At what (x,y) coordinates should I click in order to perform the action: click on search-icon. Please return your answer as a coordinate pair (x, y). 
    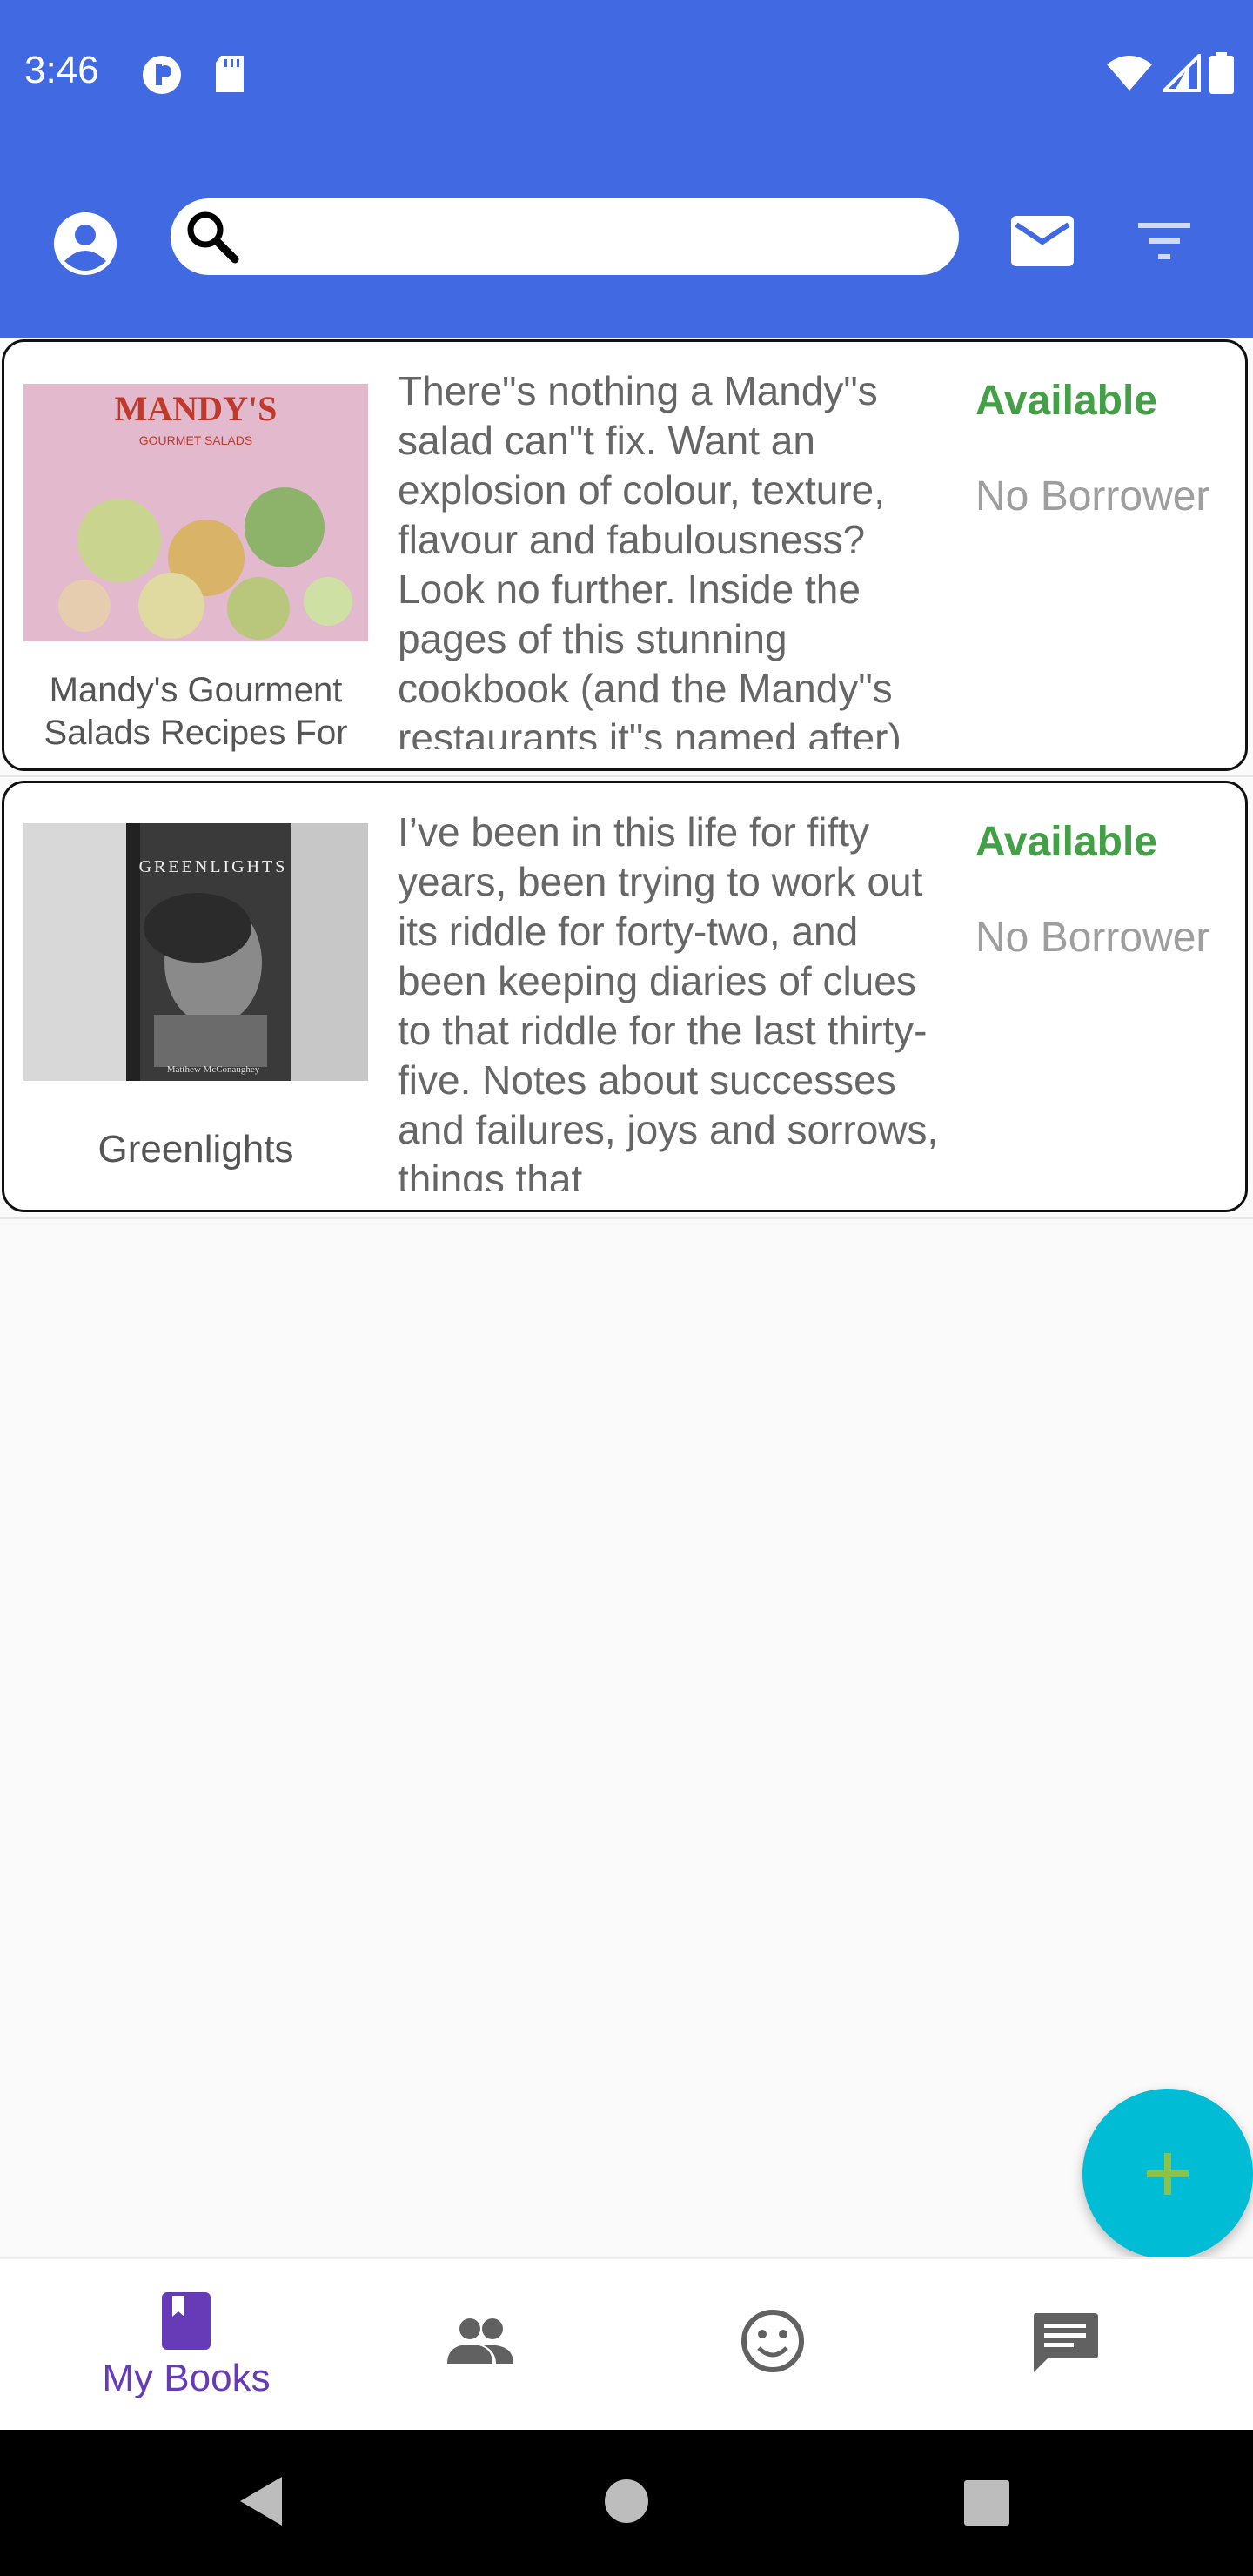
    Looking at the image, I should click on (213, 237).